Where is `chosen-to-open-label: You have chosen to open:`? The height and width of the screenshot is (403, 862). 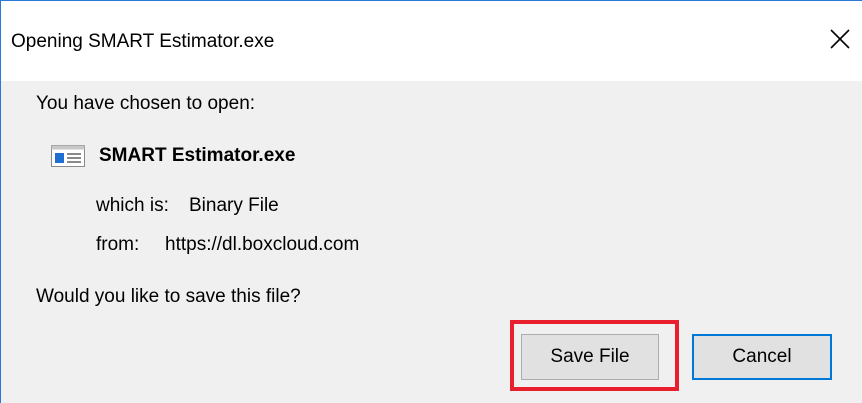 chosen-to-open-label: You have chosen to open: is located at coordinates (146, 103).